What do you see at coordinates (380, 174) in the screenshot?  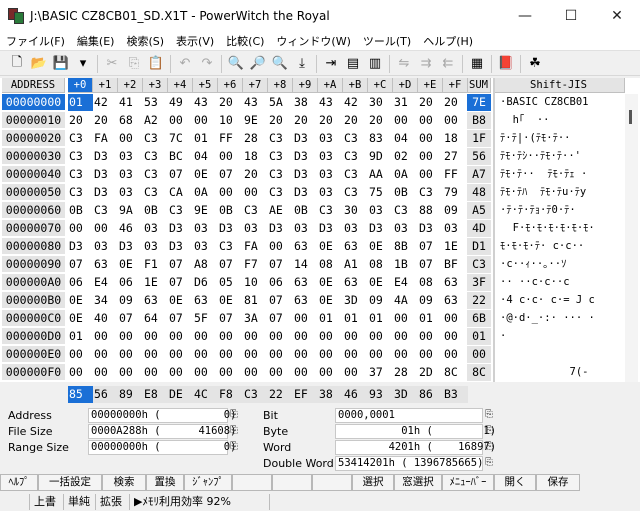 I see `hex-byte-cell: AA` at bounding box center [380, 174].